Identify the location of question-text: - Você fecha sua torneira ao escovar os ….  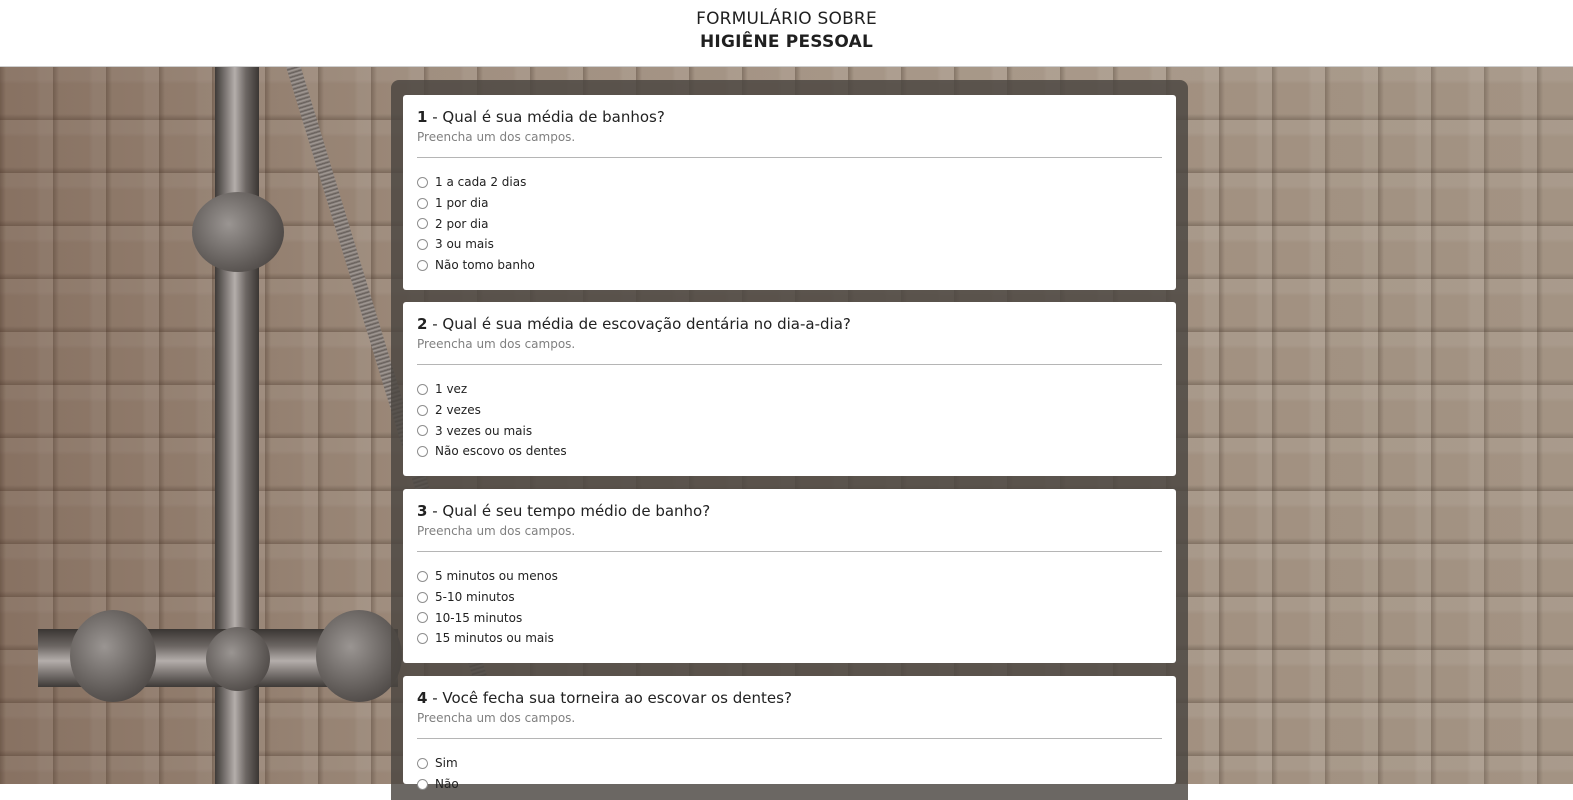
(609, 698).